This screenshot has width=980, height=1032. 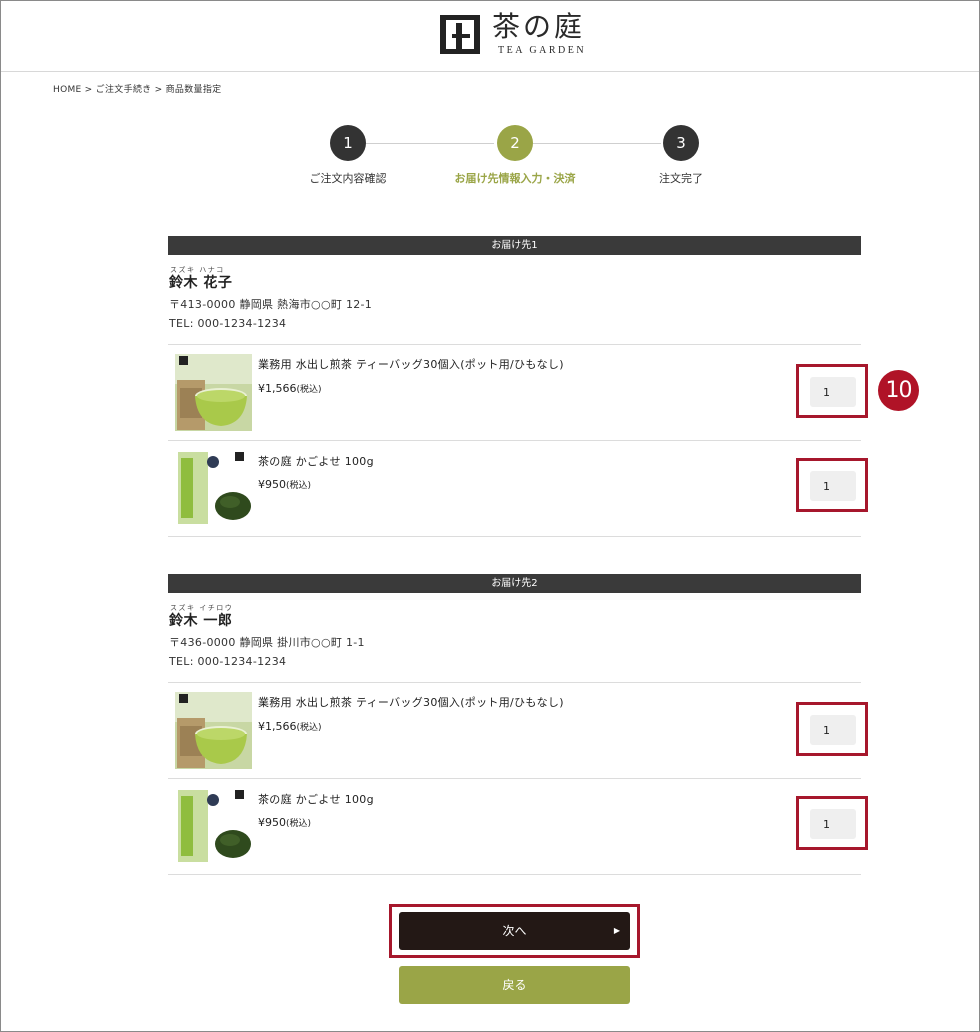 I want to click on back-button: 戻る, so click(x=514, y=985).